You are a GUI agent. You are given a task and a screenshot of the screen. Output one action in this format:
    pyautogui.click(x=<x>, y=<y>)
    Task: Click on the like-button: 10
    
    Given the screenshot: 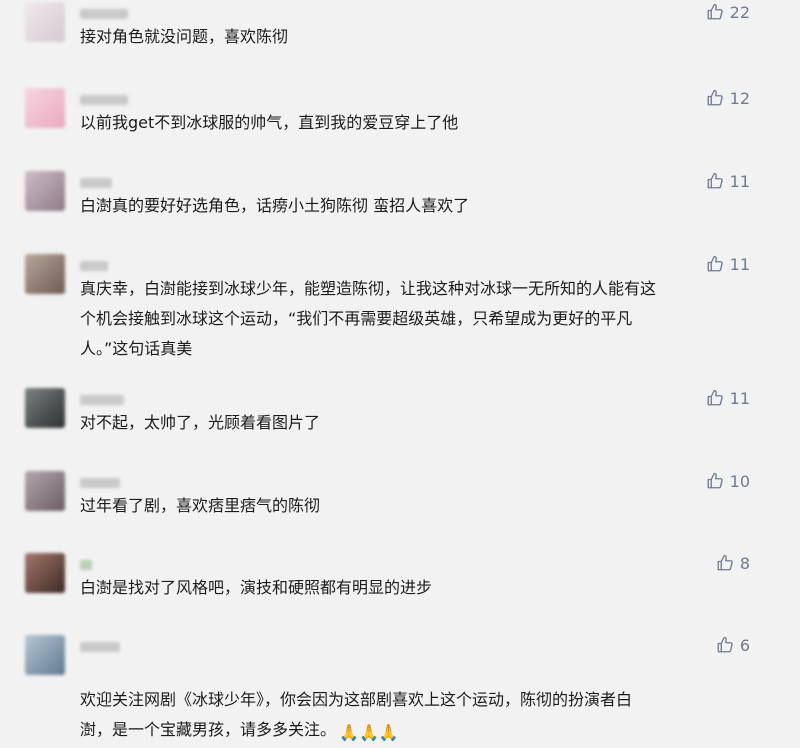 What is the action you would take?
    pyautogui.click(x=728, y=481)
    